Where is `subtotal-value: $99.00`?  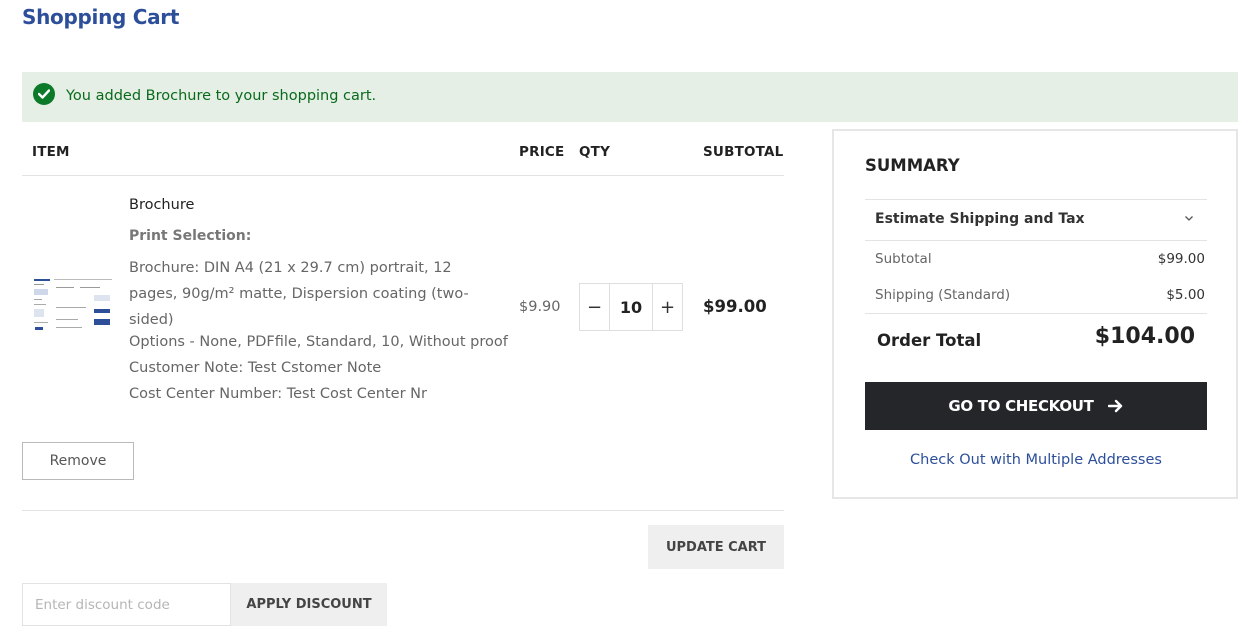
subtotal-value: $99.00 is located at coordinates (1181, 259).